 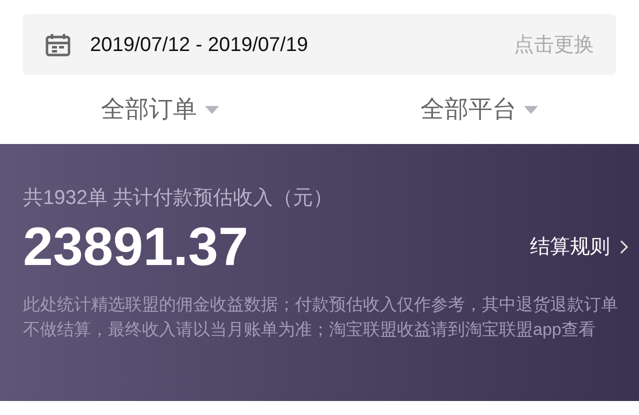 What do you see at coordinates (178, 198) in the screenshot?
I see `summary-caption: 共1932单 共计付款预估收入（元）` at bounding box center [178, 198].